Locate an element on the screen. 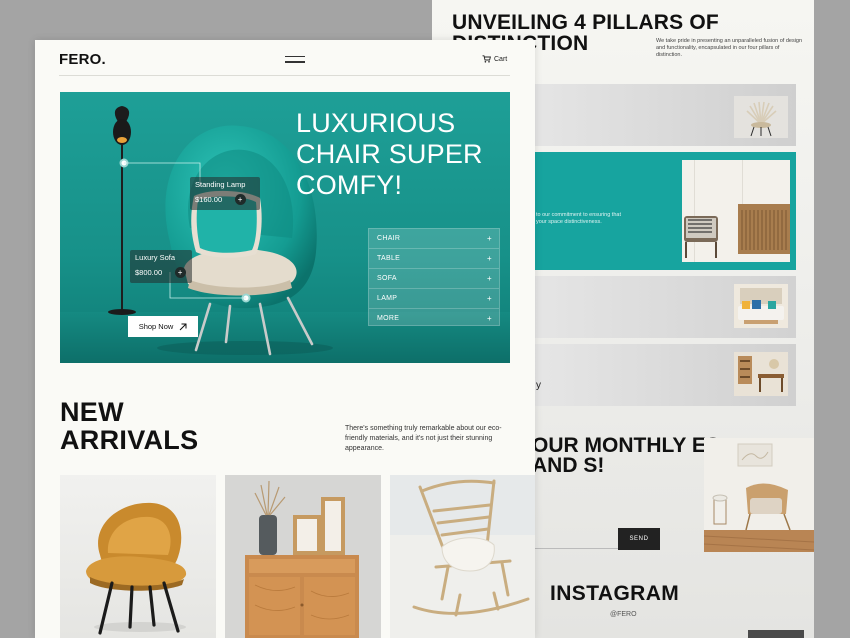  newsletter-image is located at coordinates (759, 495).